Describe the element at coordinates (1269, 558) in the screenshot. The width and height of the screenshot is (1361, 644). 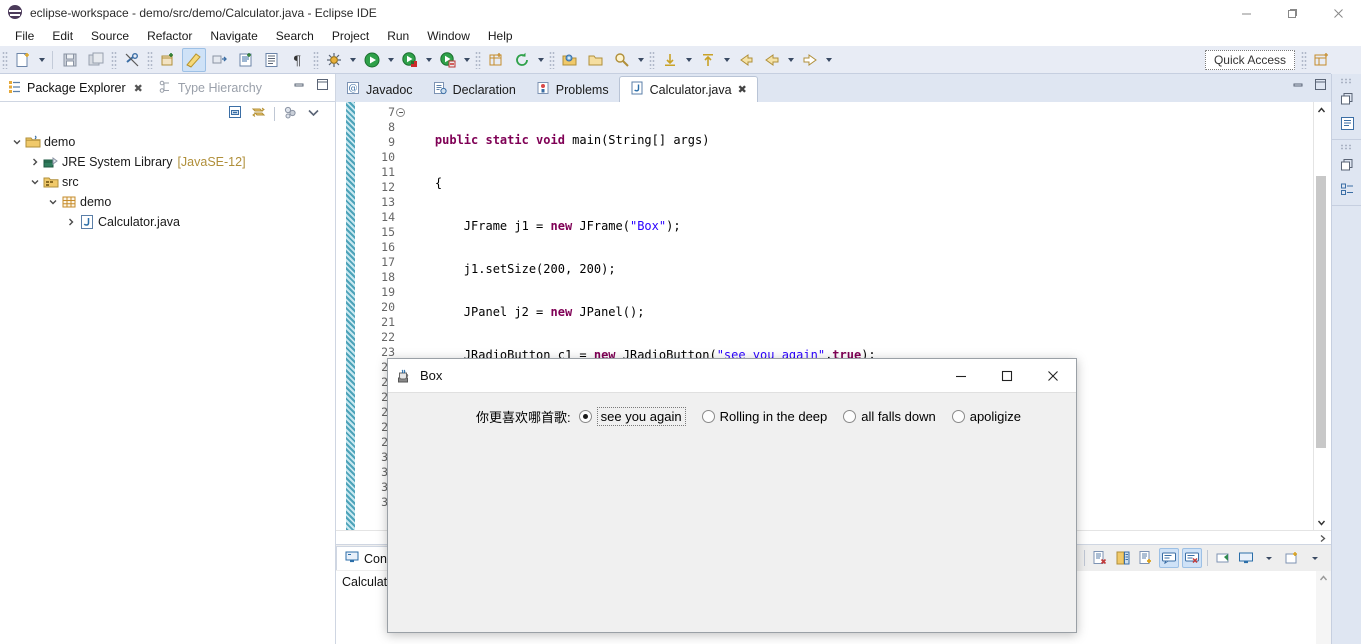
I see `display-selected-dropdown-arrow` at that location.